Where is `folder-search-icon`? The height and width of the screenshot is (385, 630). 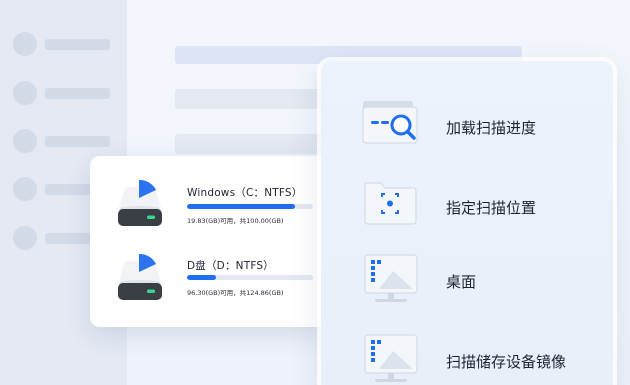
folder-search-icon is located at coordinates (391, 125).